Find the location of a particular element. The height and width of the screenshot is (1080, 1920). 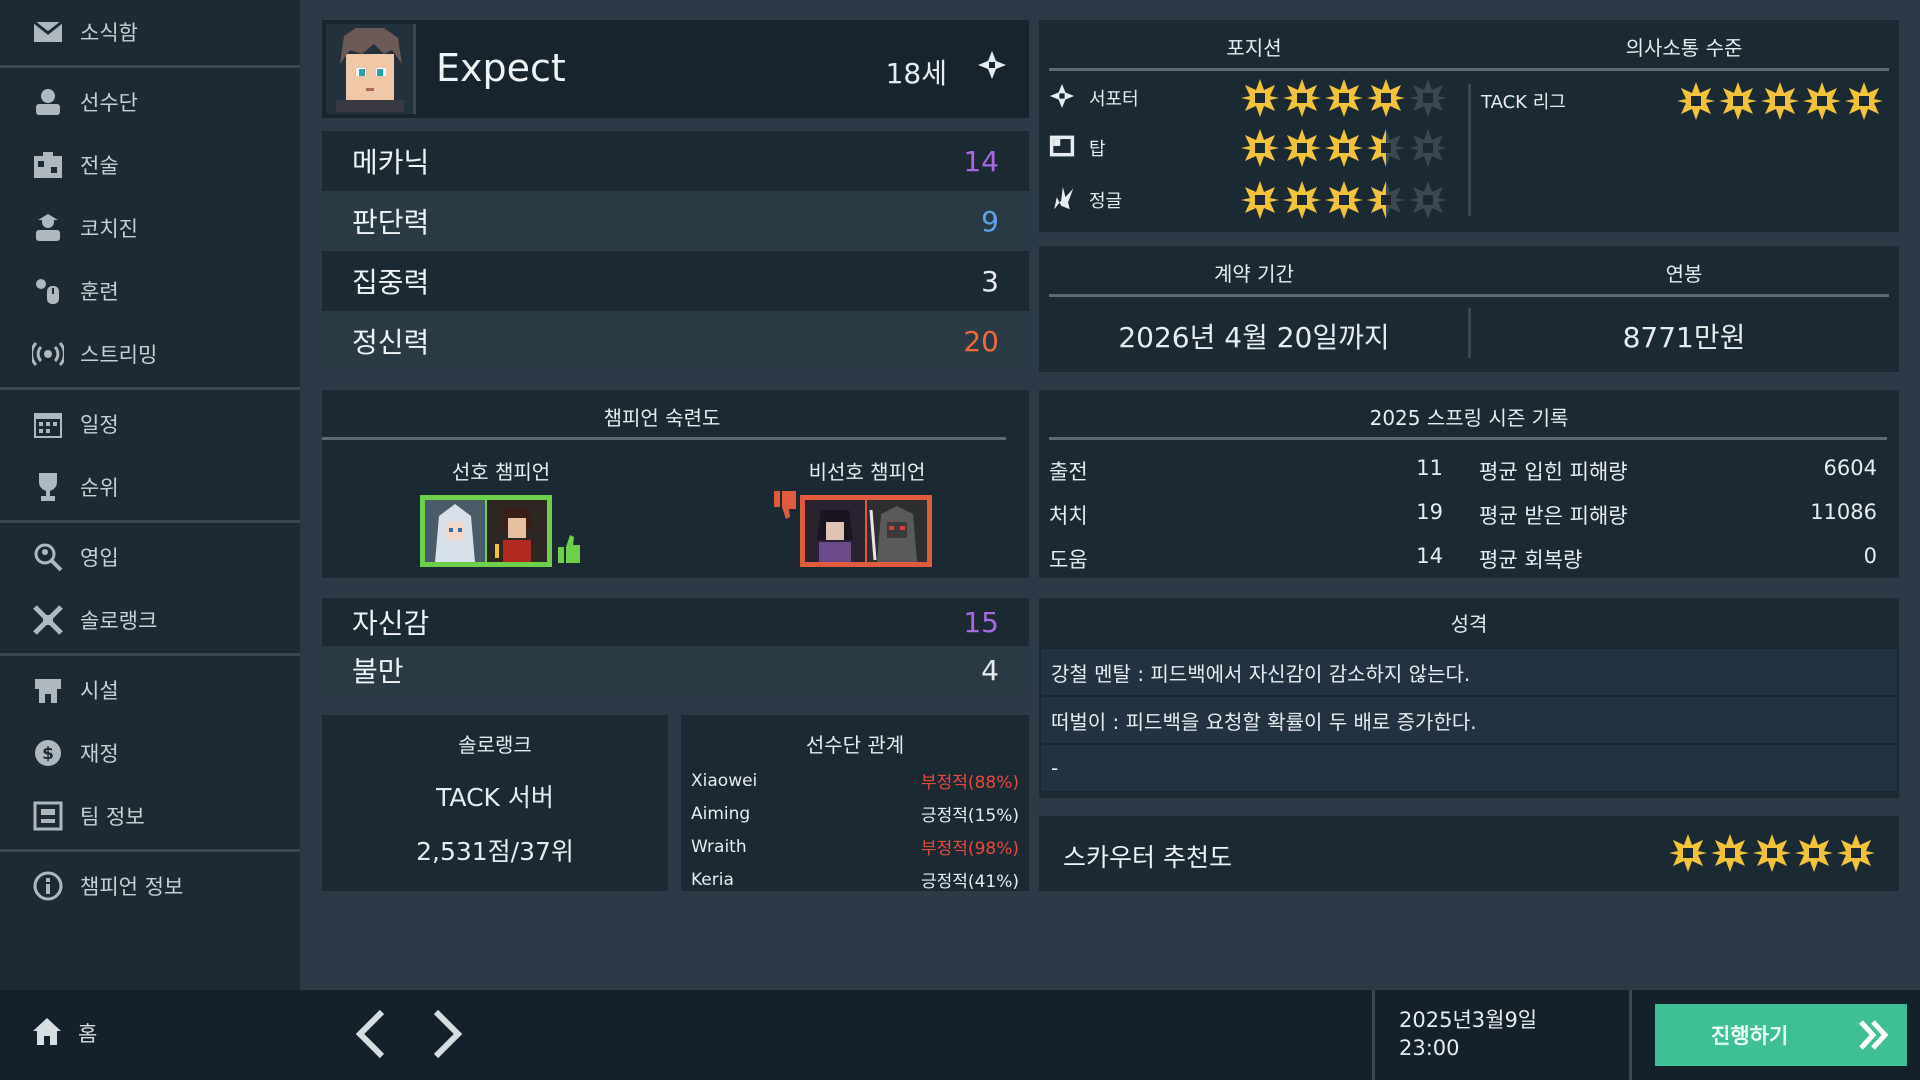

nav-team-info: 팀 정보 is located at coordinates (150, 815).